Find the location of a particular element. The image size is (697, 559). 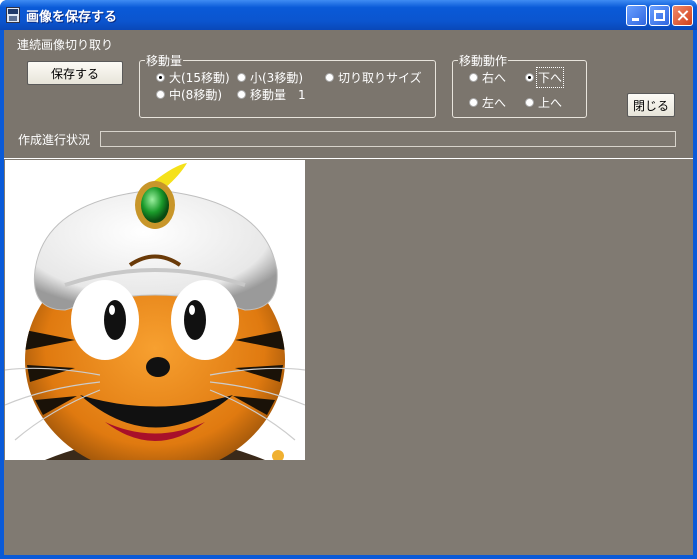

radio-crop-size: 切り取りサイズ is located at coordinates (373, 77).